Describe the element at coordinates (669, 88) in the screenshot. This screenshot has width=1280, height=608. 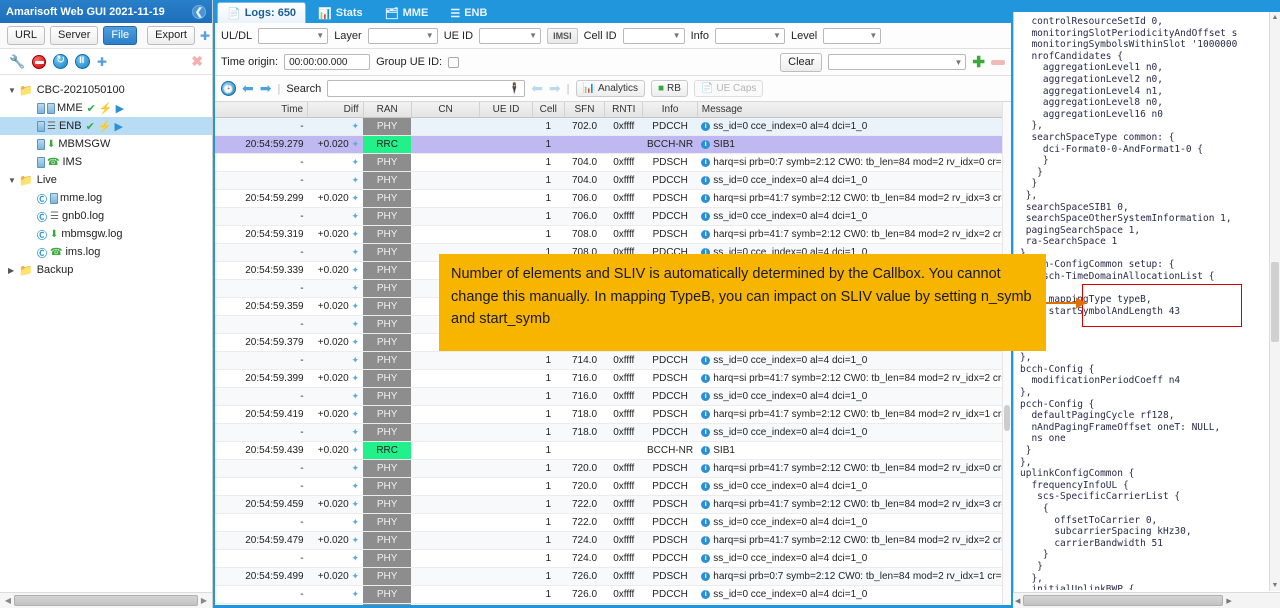
I see `rb-button: ■ RB` at that location.